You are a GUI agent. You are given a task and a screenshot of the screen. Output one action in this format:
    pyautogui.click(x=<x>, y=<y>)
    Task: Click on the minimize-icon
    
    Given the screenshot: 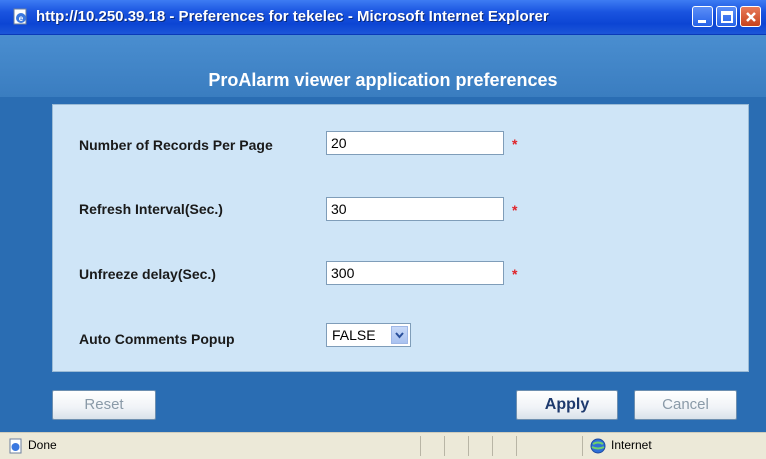 What is the action you would take?
    pyautogui.click(x=702, y=21)
    